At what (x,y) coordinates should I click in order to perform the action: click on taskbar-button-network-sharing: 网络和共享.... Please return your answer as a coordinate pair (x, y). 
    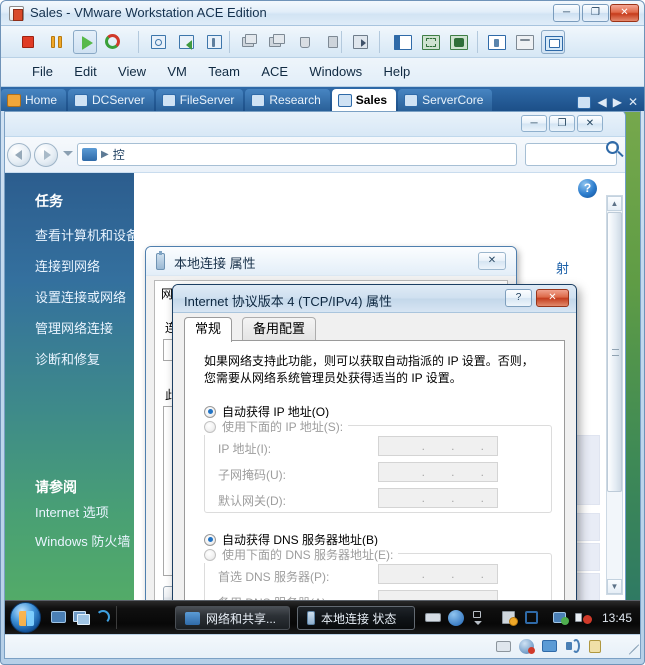
    Looking at the image, I should click on (232, 618).